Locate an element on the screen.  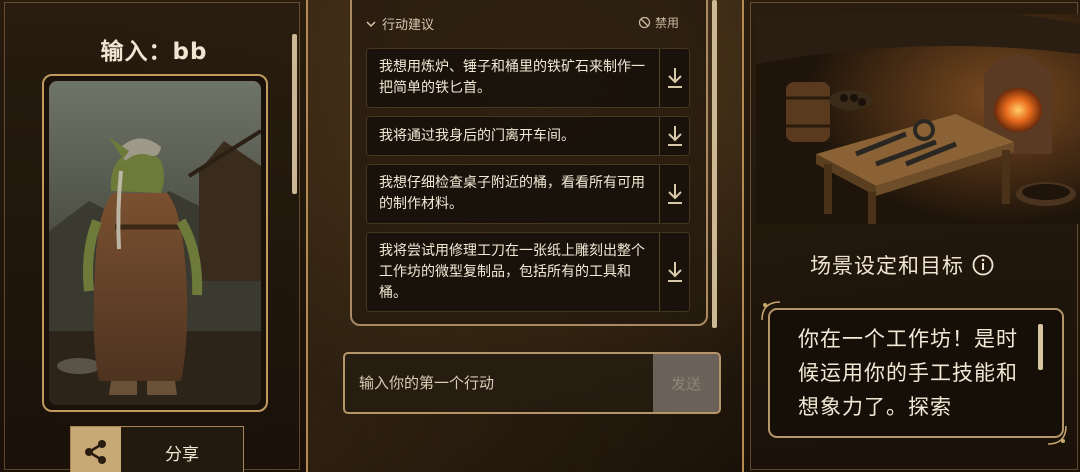
suggestion-item: 我想用炼炉、锤子和桶里的铁矿石来制作一把简单的铁匕首。 is located at coordinates (528, 78).